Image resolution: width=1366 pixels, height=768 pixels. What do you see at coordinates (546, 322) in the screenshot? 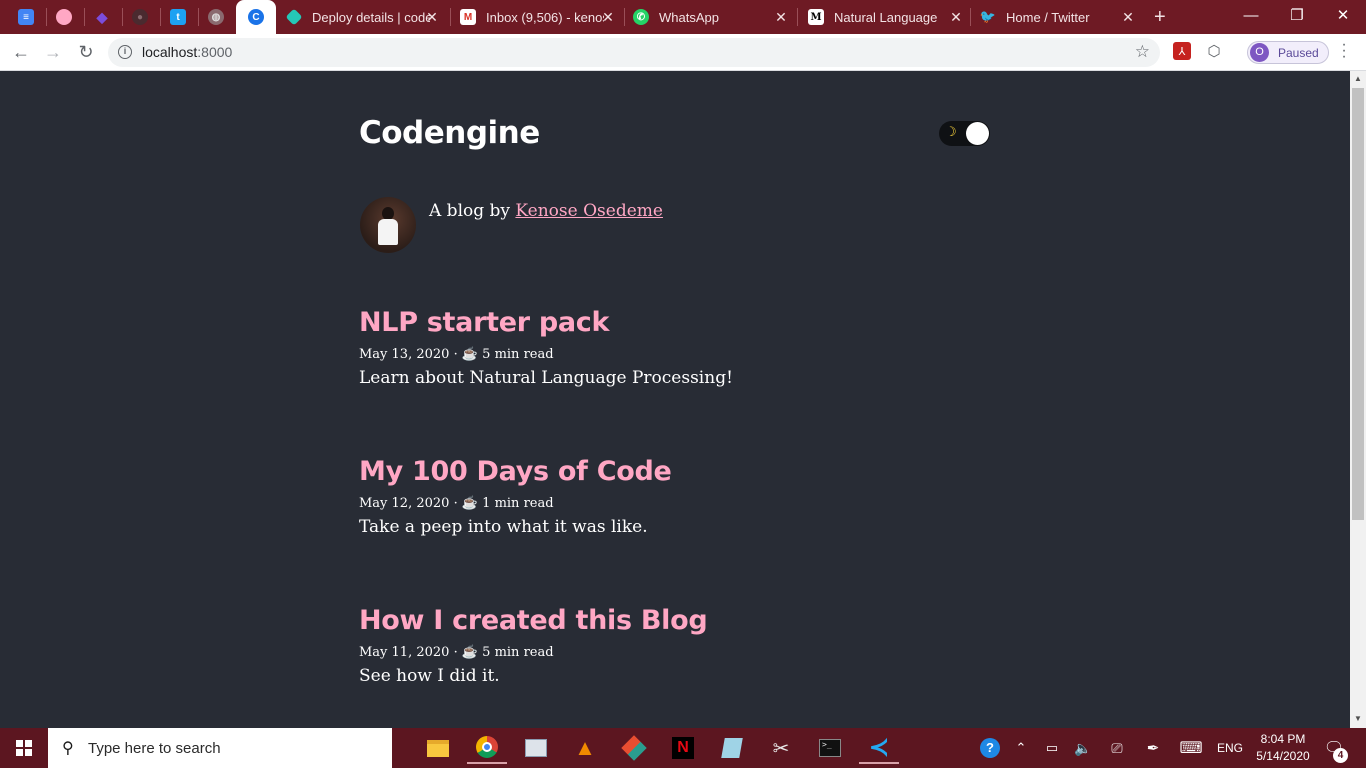
I see `post-title-link: NLP starter pack` at bounding box center [546, 322].